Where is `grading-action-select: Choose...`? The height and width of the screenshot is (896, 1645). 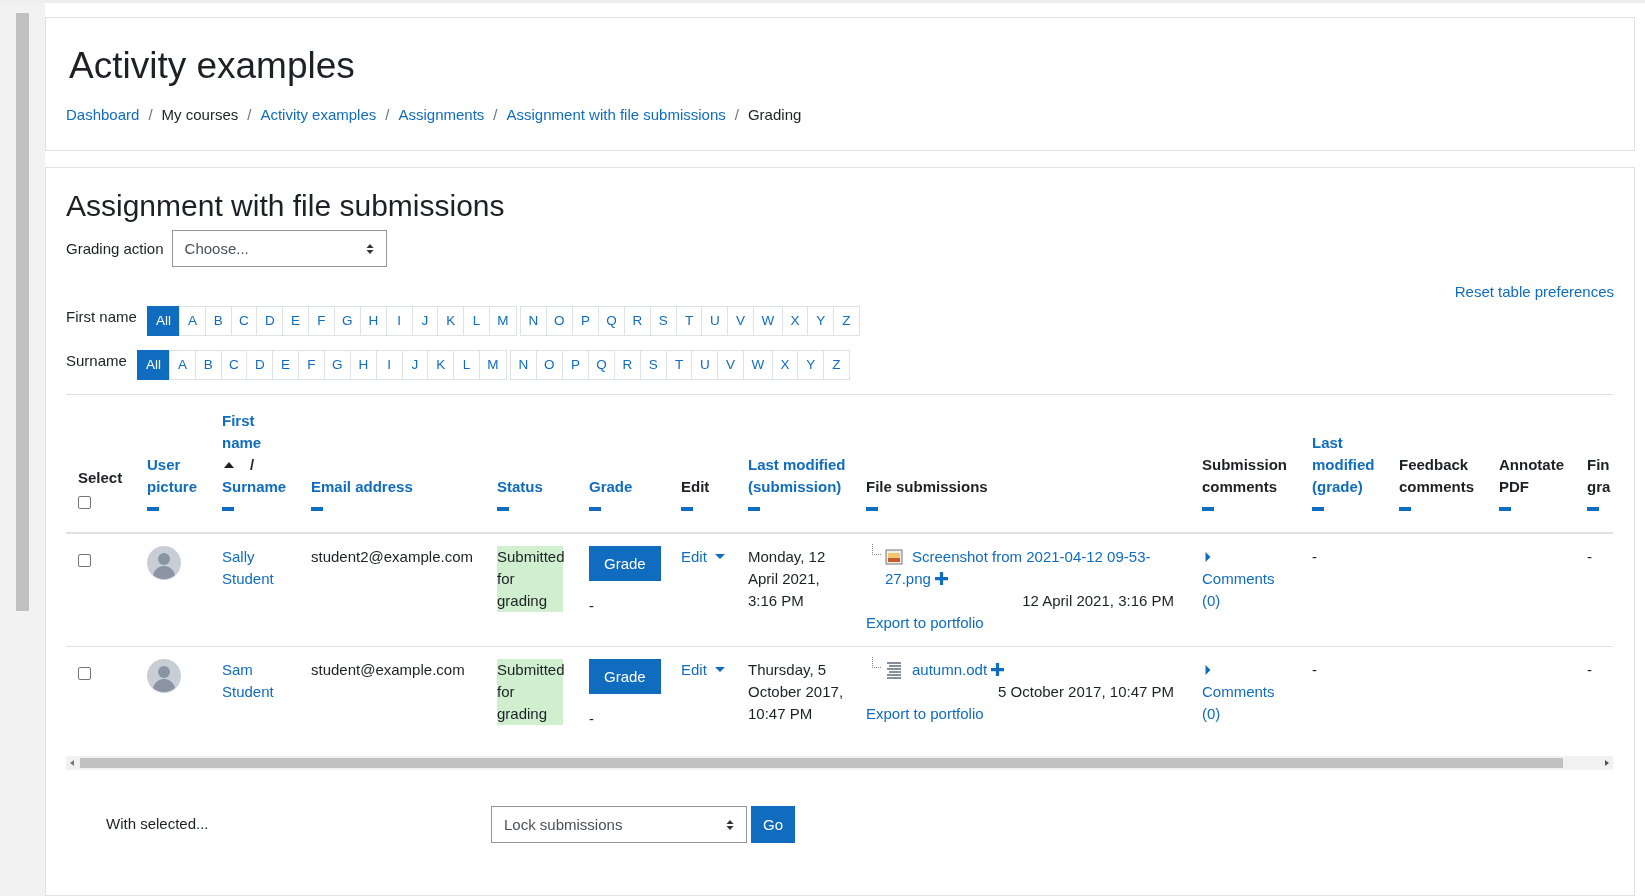 grading-action-select: Choose... is located at coordinates (279, 248).